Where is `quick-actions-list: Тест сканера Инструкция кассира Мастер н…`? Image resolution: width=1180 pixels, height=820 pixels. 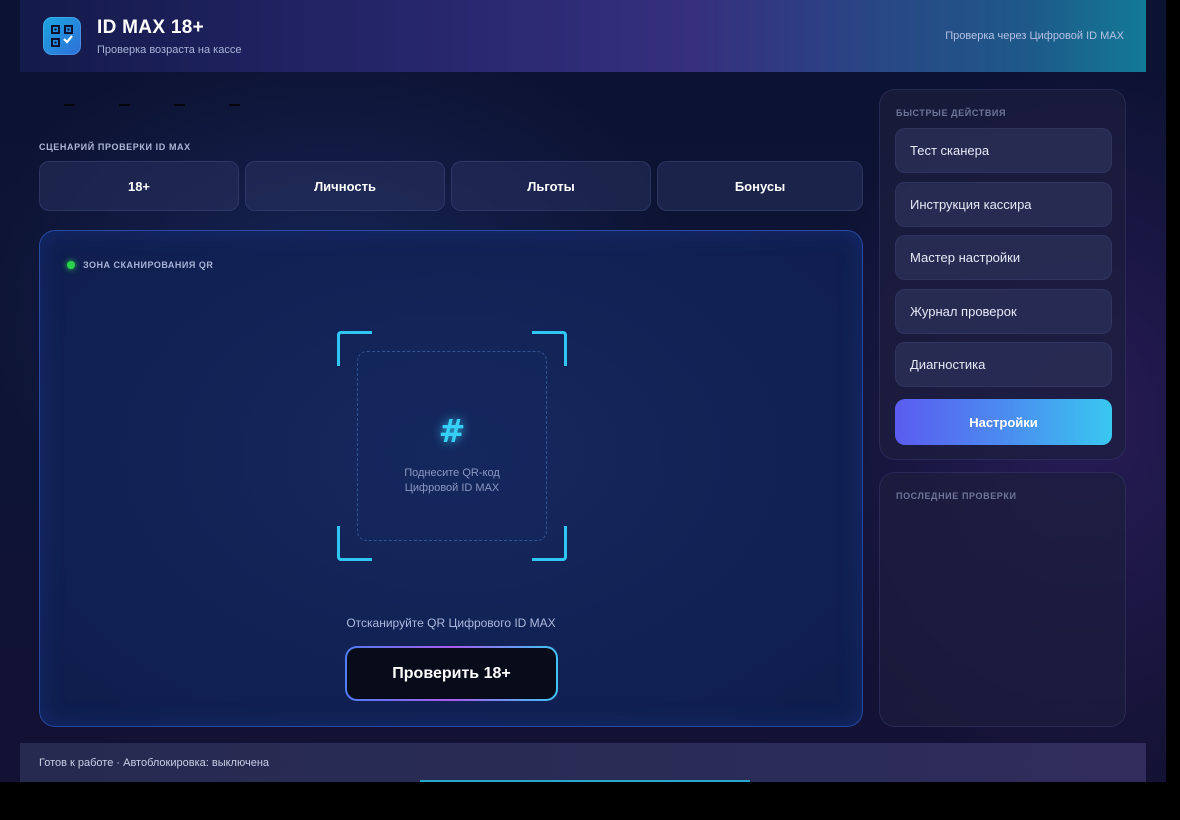 quick-actions-list: Тест сканера Инструкция кассира Мастер н… is located at coordinates (1003, 262).